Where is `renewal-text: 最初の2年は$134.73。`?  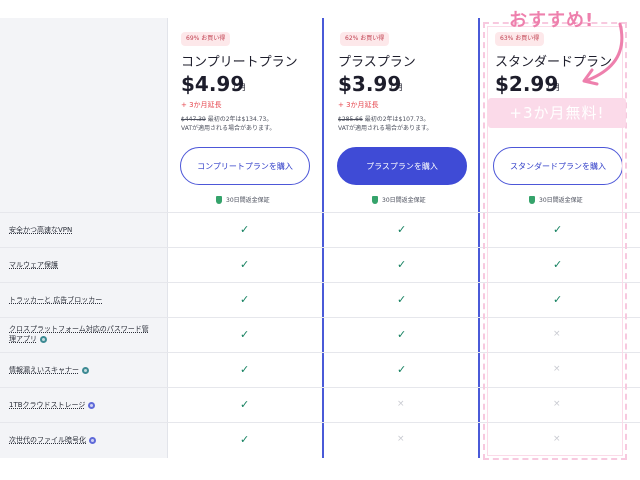
renewal-text: 最初の2年は$134.73。 is located at coordinates (240, 119).